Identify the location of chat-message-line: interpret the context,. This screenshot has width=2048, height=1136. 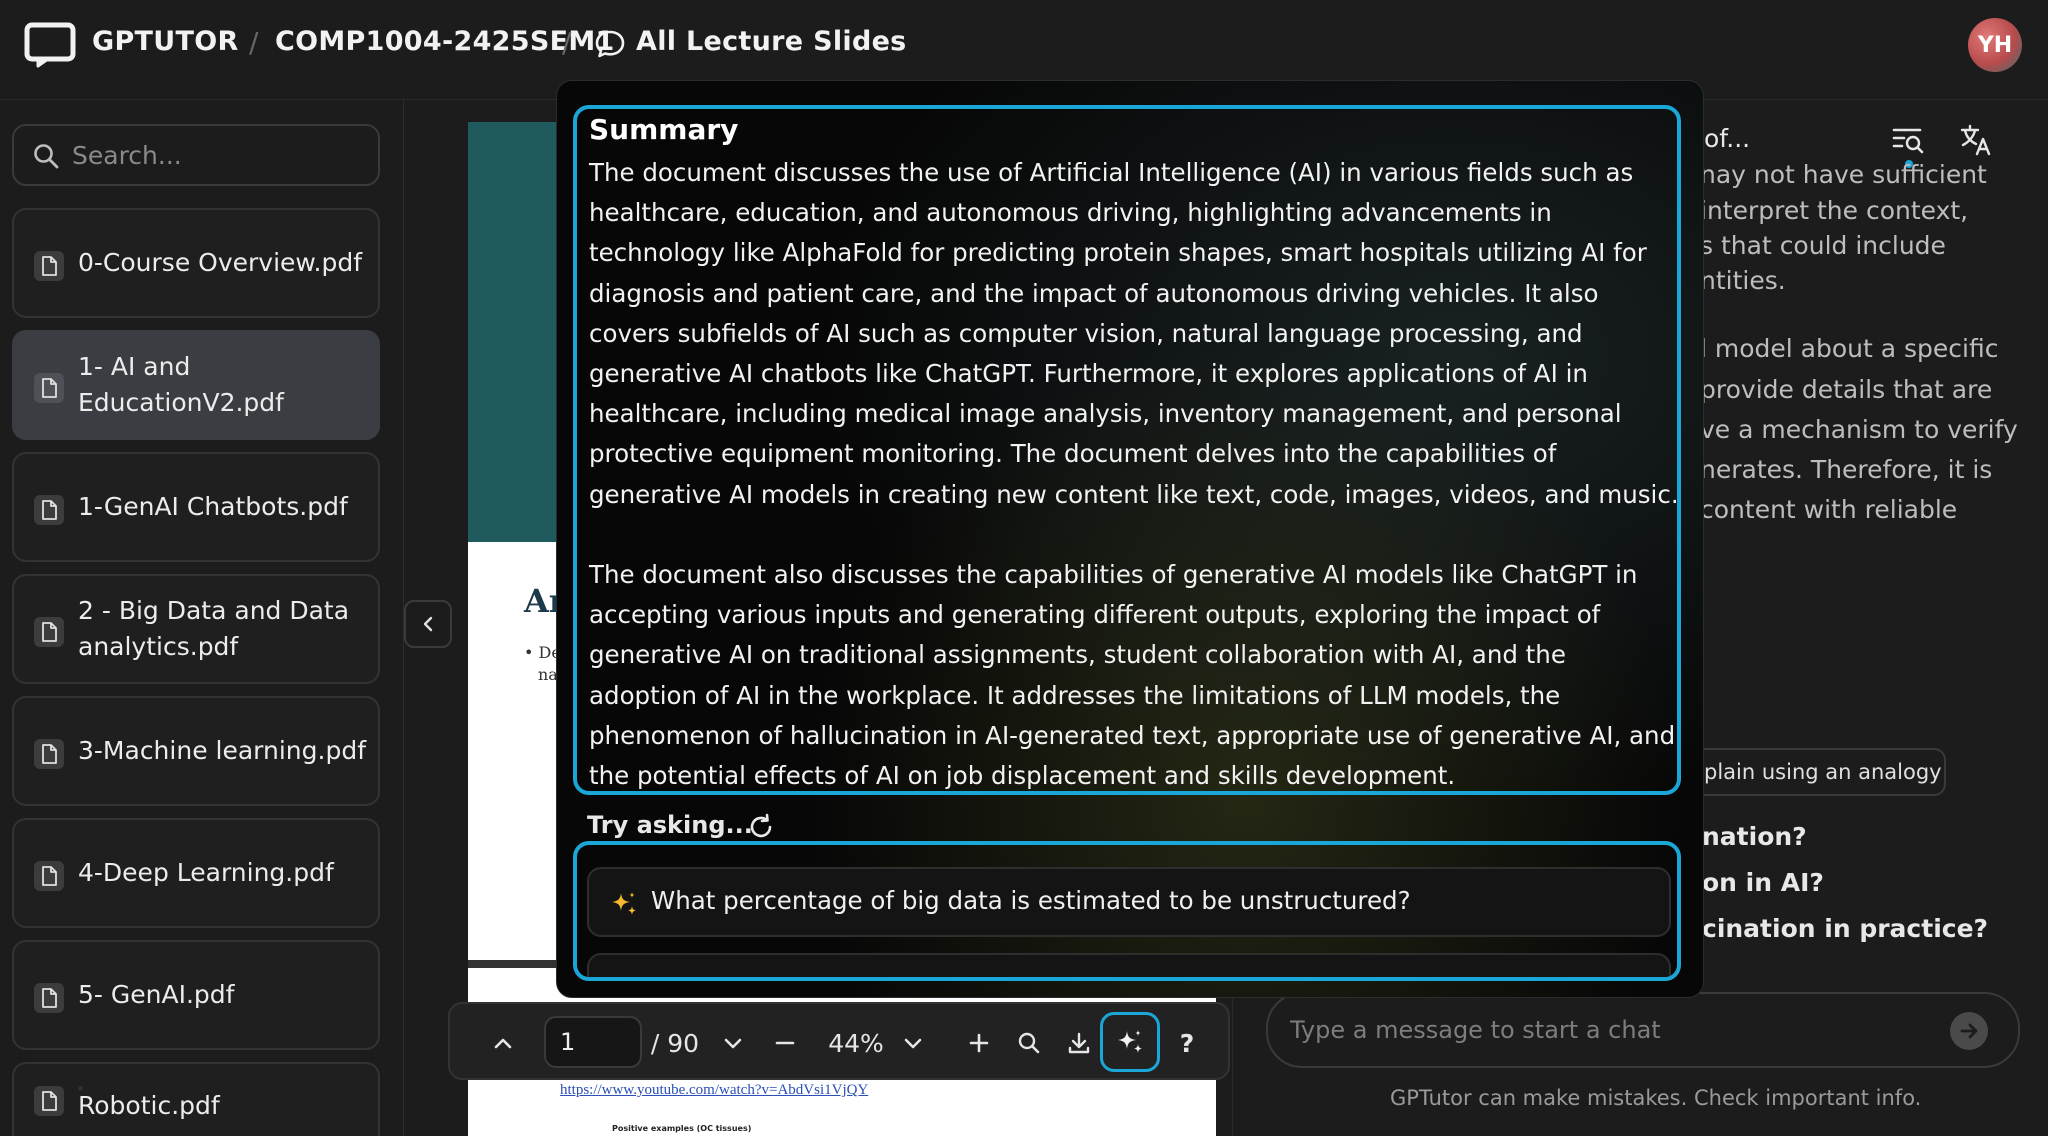
(1834, 210).